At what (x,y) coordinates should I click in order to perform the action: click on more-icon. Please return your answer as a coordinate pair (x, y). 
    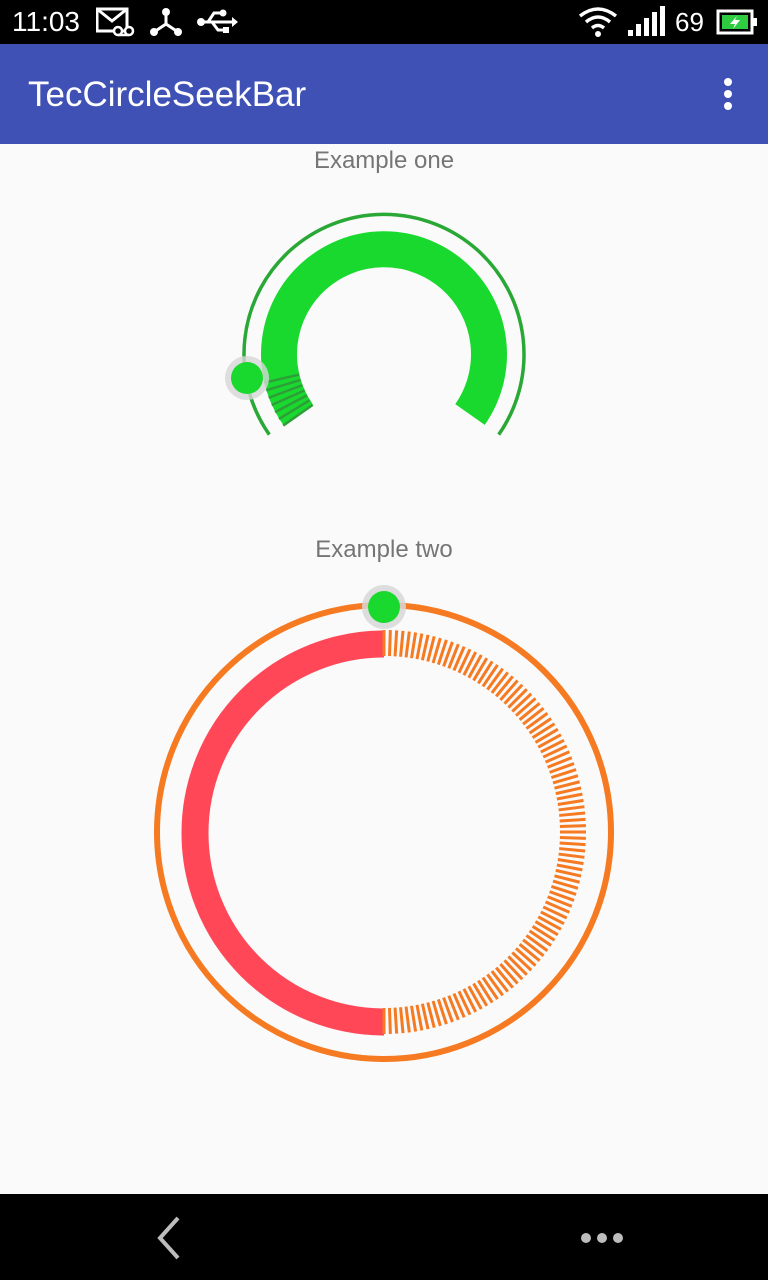
    Looking at the image, I should click on (602, 1238).